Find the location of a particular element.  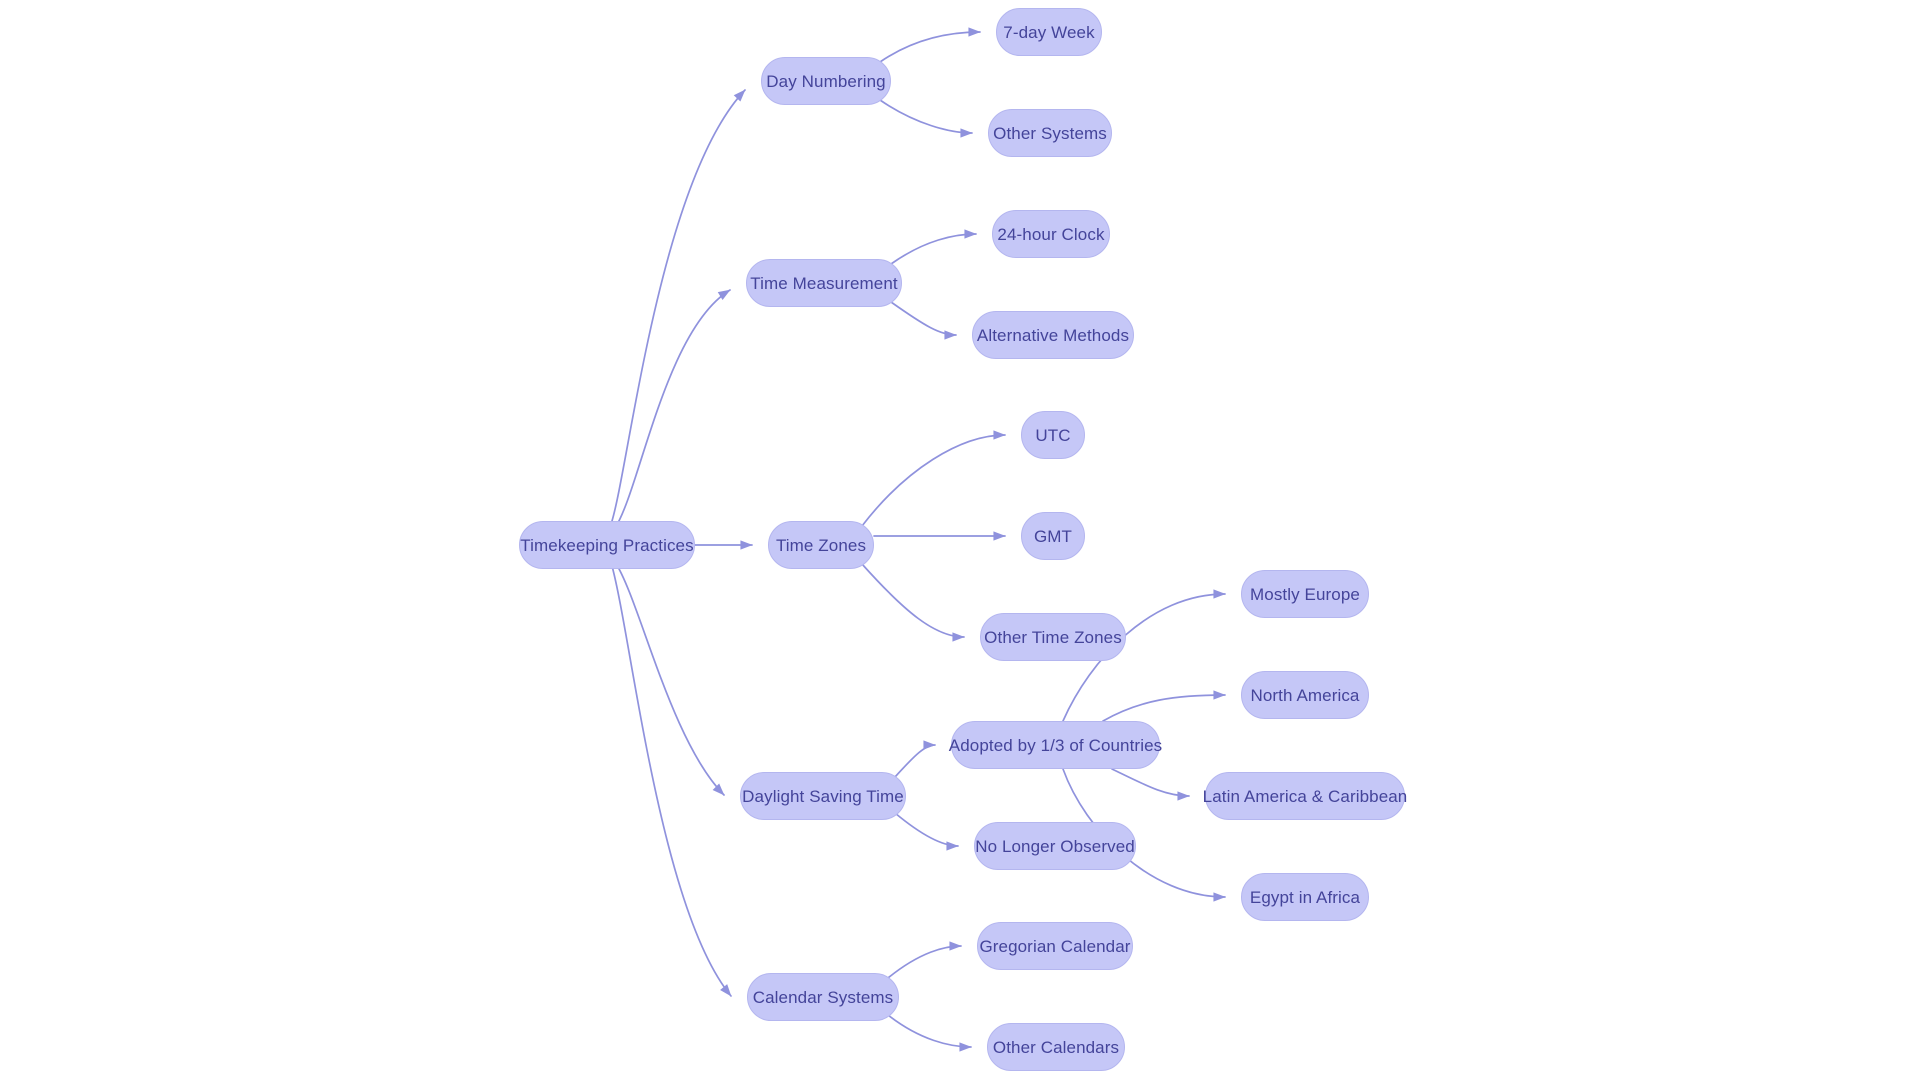

edge-timezones-to-othertz is located at coordinates (913, 602).